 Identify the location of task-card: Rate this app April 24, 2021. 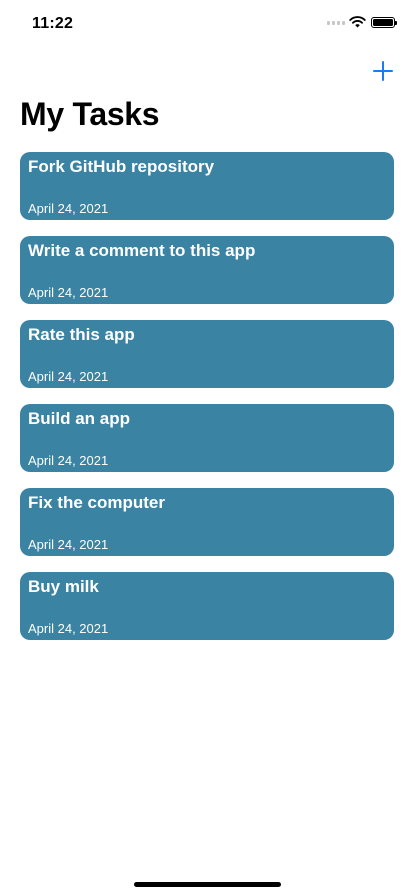
(207, 354).